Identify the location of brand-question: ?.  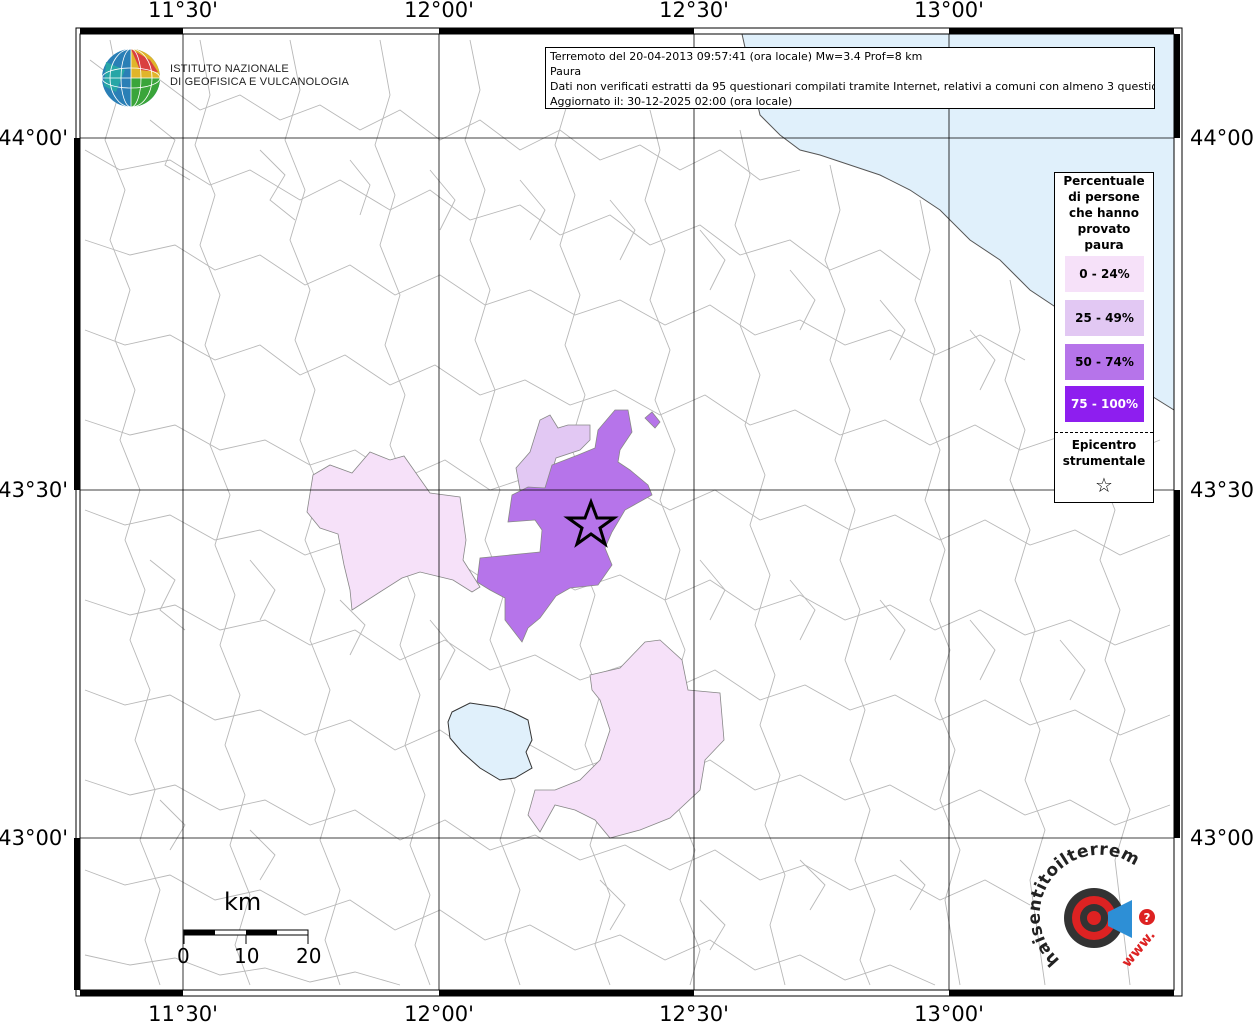
(1147, 918).